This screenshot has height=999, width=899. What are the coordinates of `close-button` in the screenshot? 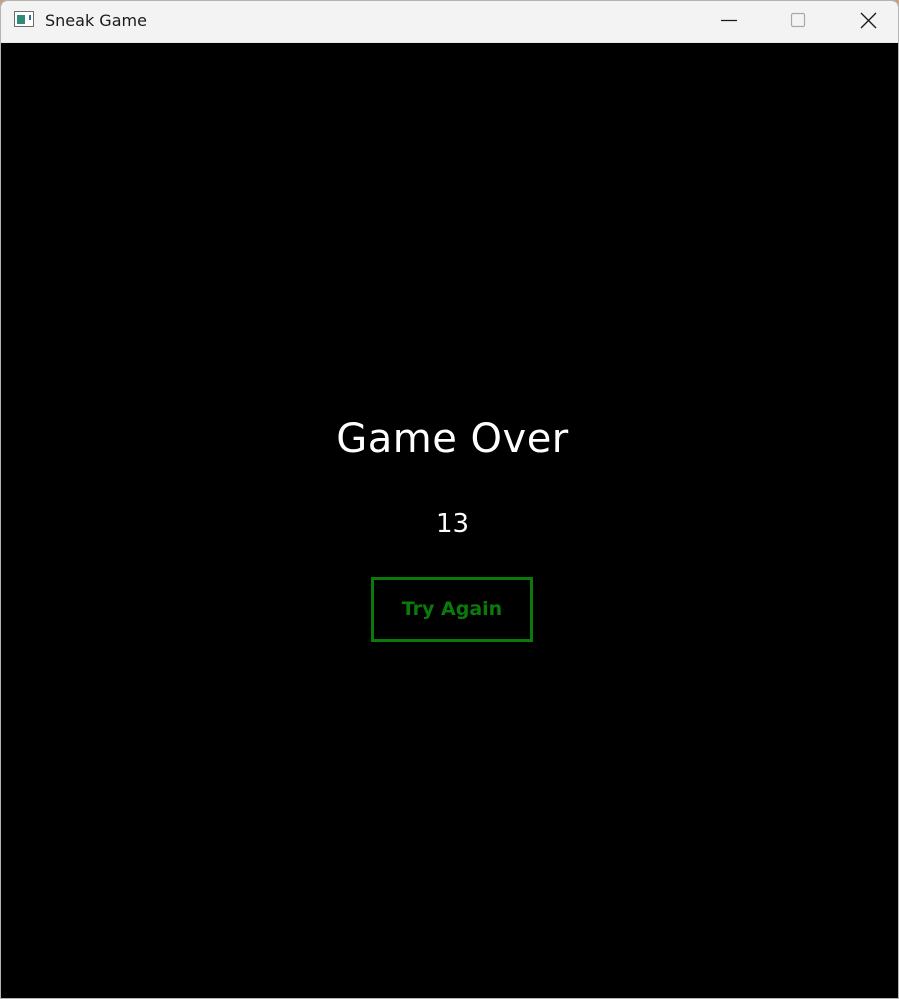 It's located at (868, 21).